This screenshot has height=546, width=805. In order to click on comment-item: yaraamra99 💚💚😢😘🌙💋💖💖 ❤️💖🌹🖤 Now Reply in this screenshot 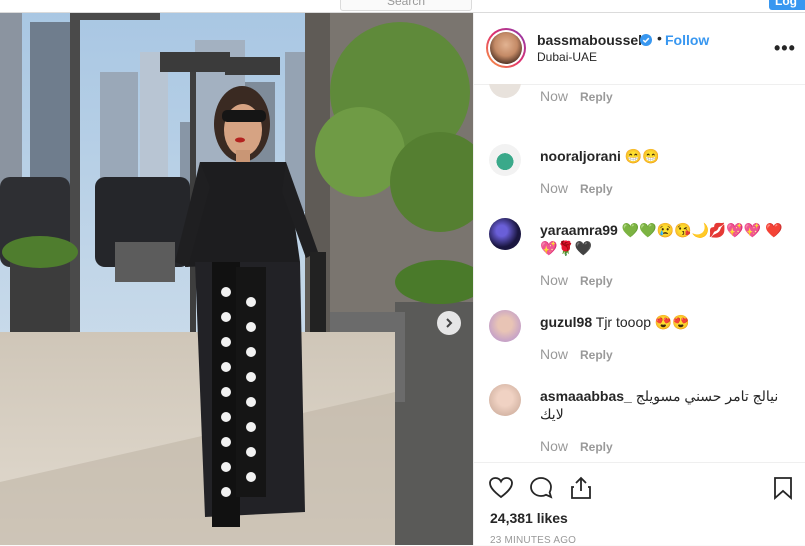, I will do `click(641, 258)`.